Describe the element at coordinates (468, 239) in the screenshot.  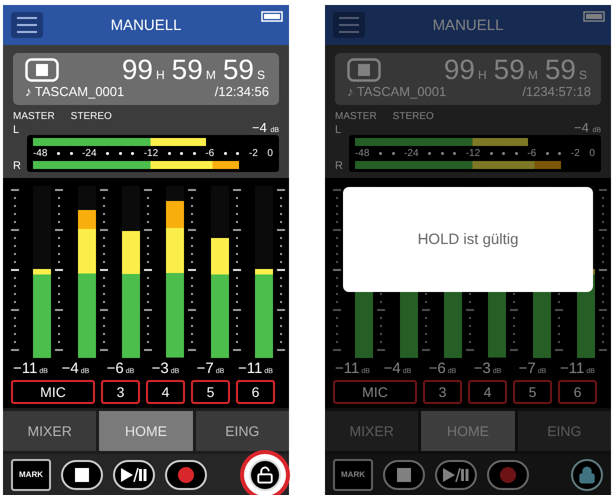
I see `dialog-message: HOLD ist gültig` at that location.